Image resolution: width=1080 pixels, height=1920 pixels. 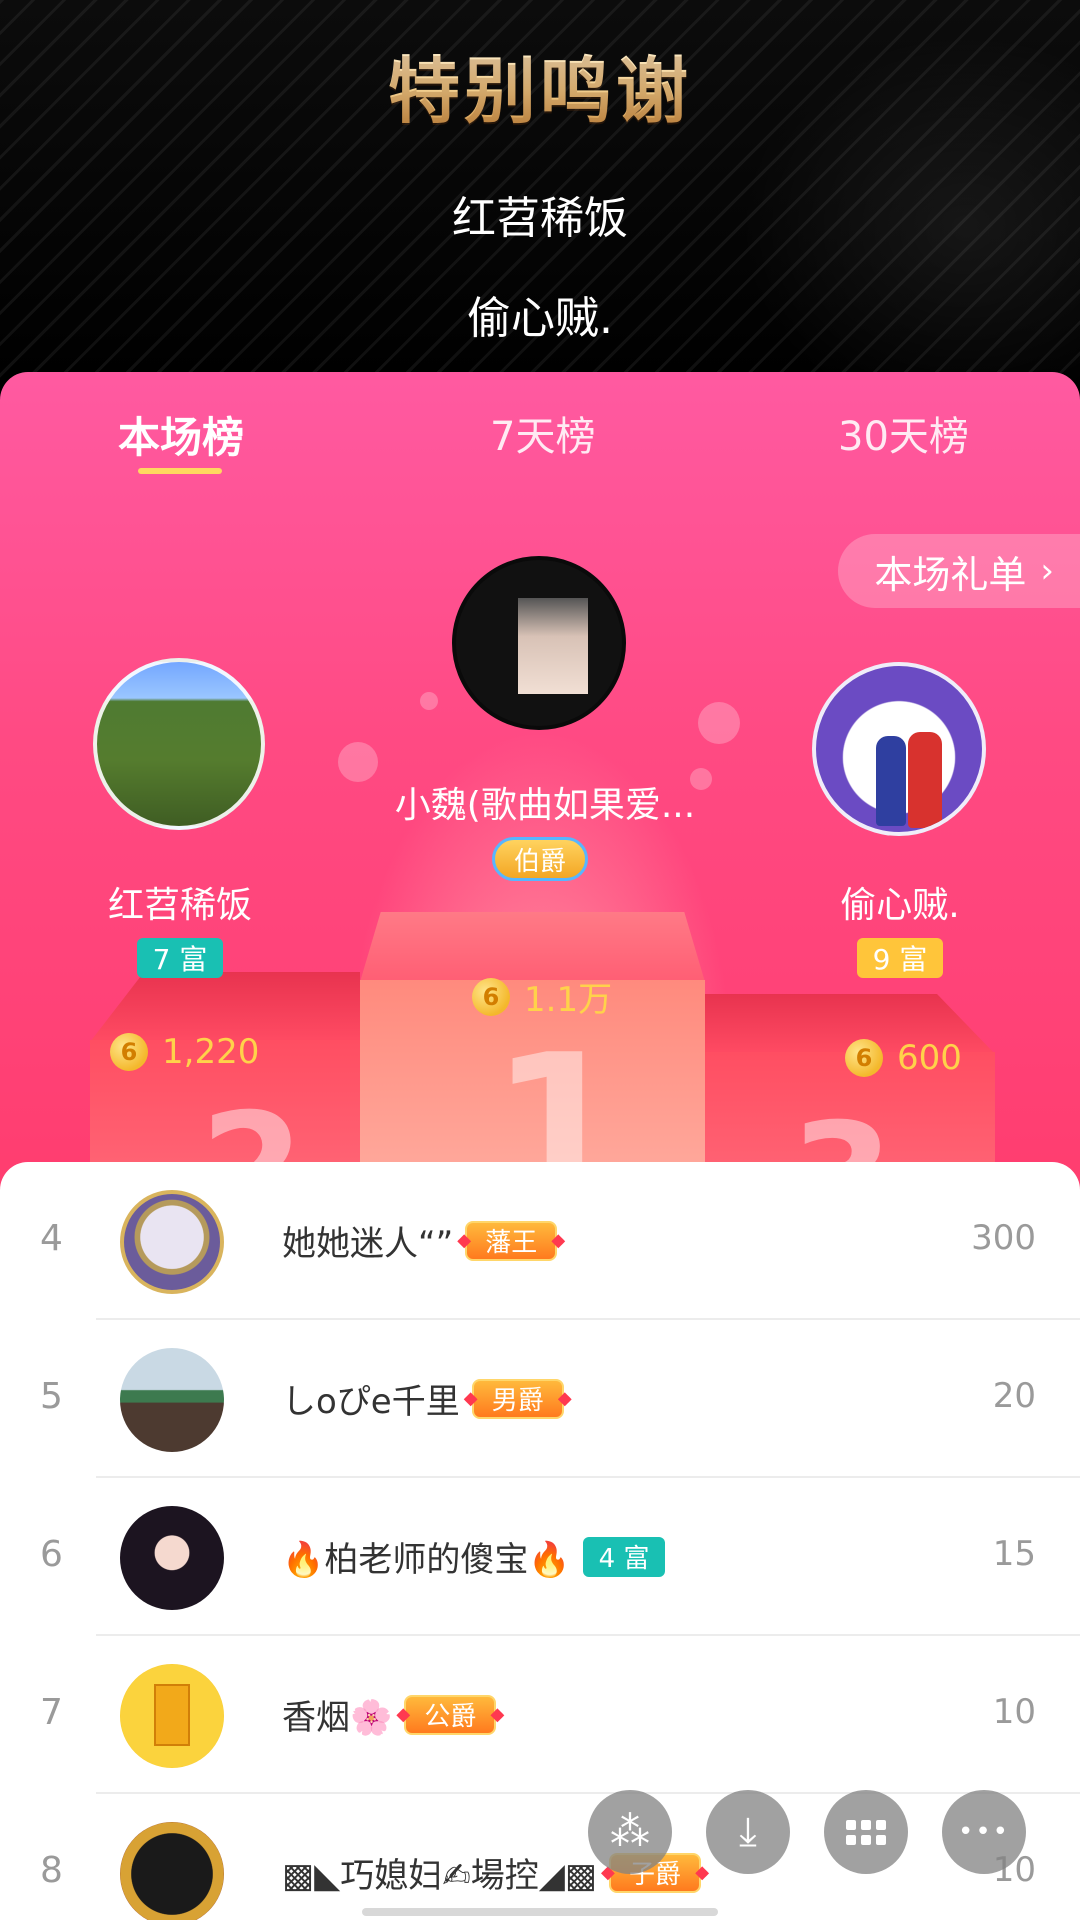 I want to click on user-name-line: 她她迷人“” 藩王, so click(x=423, y=1240).